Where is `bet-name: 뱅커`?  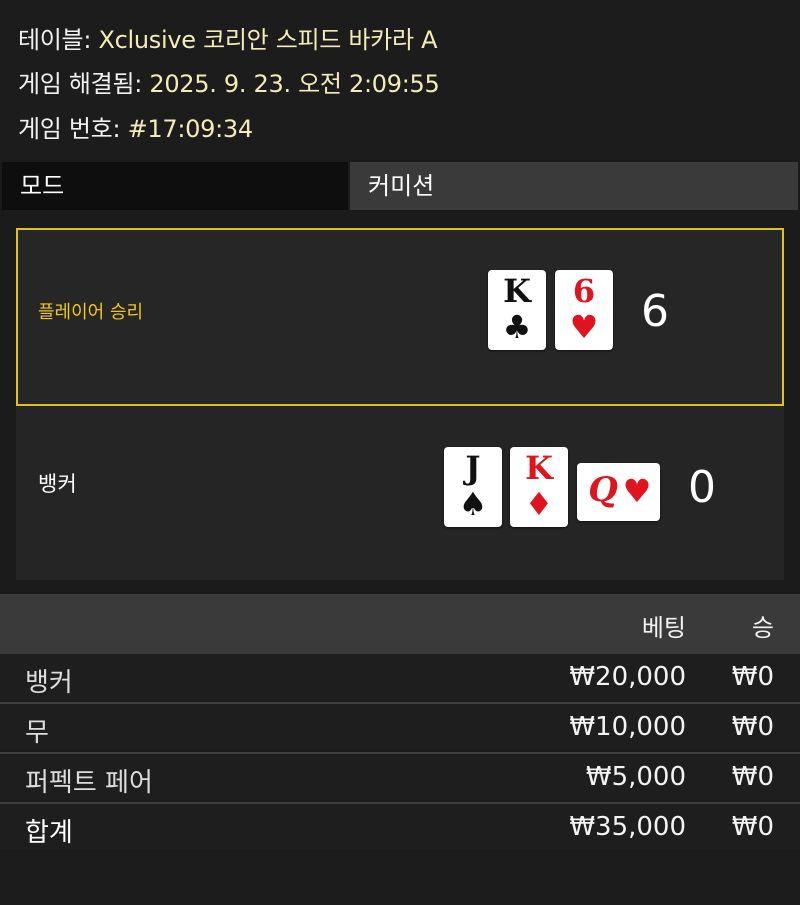 bet-name: 뱅커 is located at coordinates (49, 683).